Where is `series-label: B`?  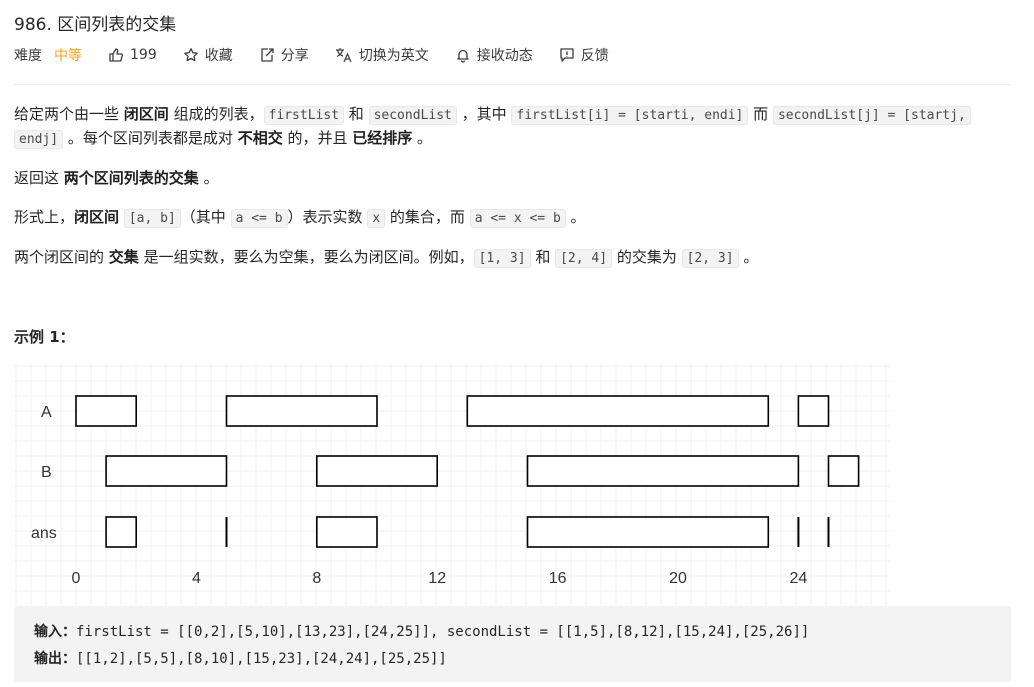 series-label: B is located at coordinates (46, 472).